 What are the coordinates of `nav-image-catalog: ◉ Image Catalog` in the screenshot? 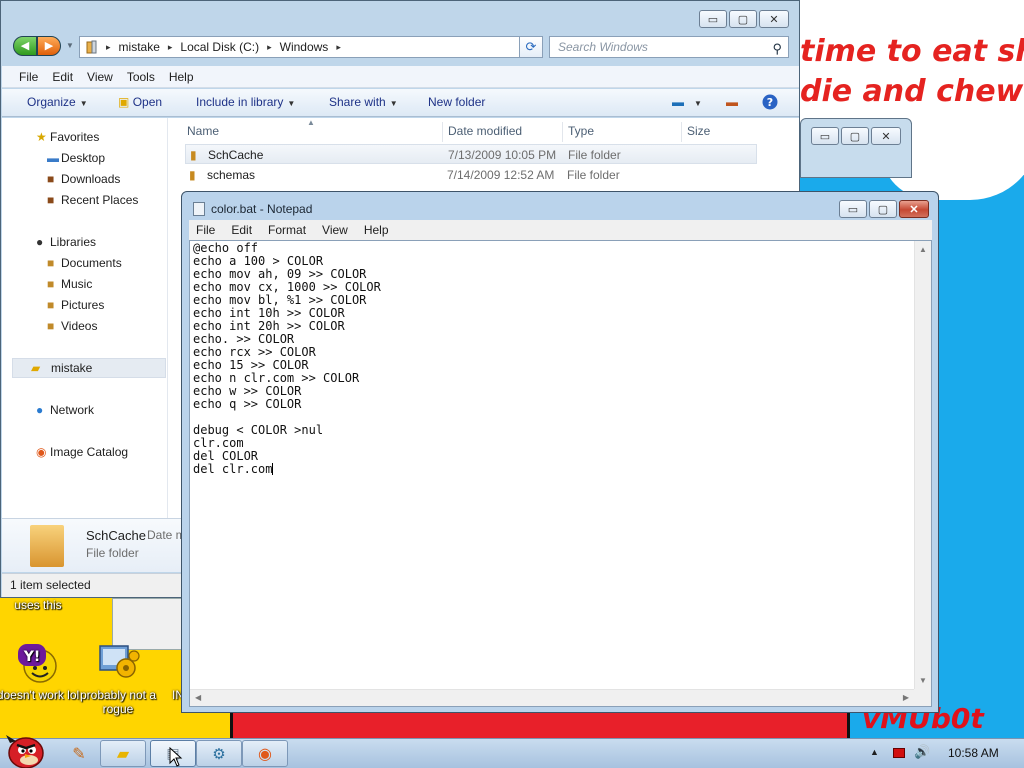 It's located at (82, 452).